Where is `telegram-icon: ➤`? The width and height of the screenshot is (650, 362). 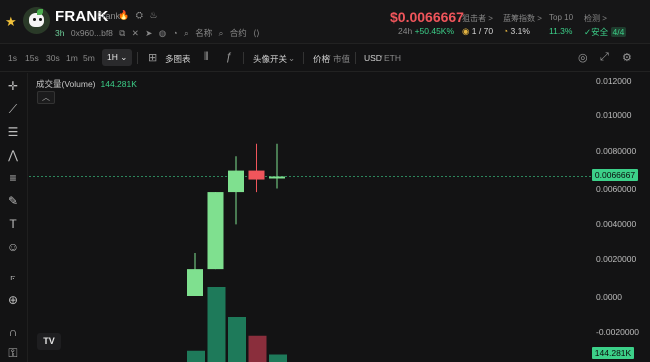 telegram-icon: ➤ is located at coordinates (148, 33).